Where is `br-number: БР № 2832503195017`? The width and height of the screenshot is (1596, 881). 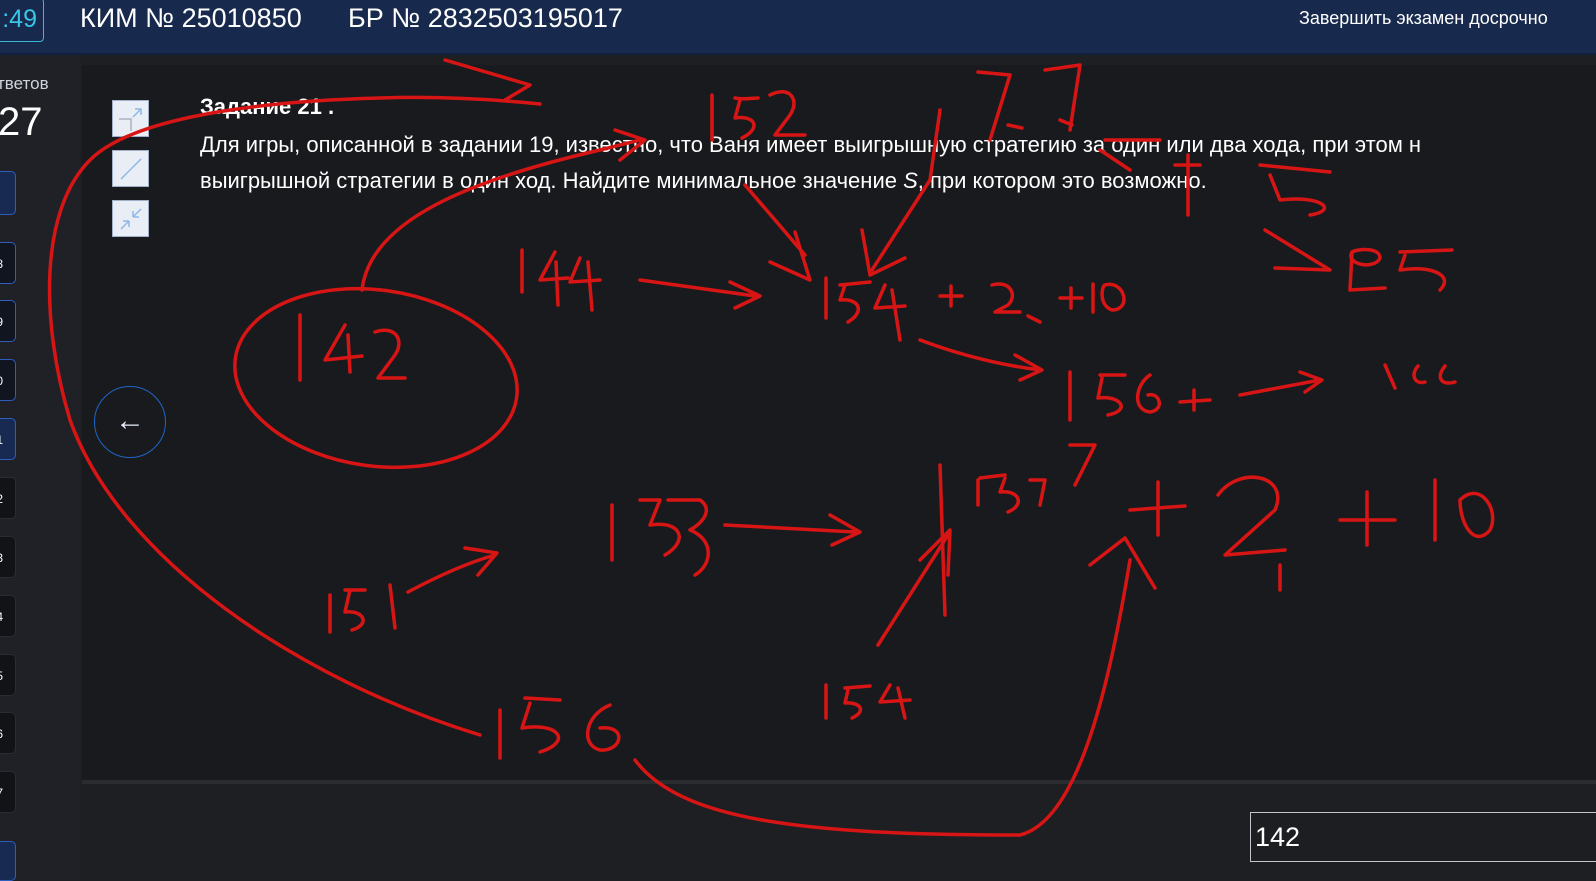 br-number: БР № 2832503195017 is located at coordinates (485, 18).